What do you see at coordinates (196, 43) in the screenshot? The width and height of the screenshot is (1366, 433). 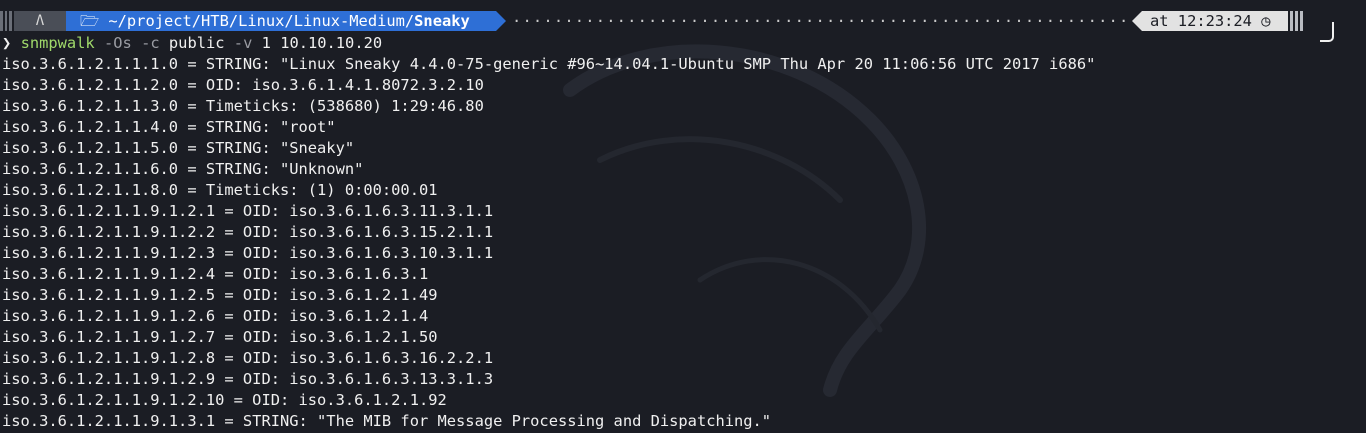 I see `command-community: public` at bounding box center [196, 43].